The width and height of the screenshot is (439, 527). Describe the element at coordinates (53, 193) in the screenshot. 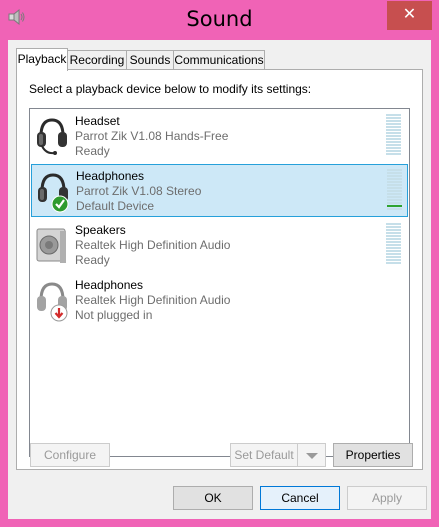

I see `headphones-default-icon` at that location.